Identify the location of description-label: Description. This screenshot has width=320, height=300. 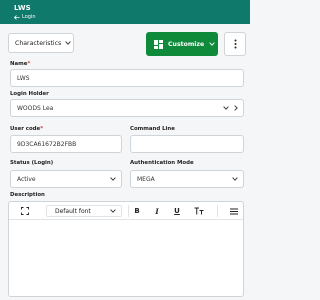
(27, 195).